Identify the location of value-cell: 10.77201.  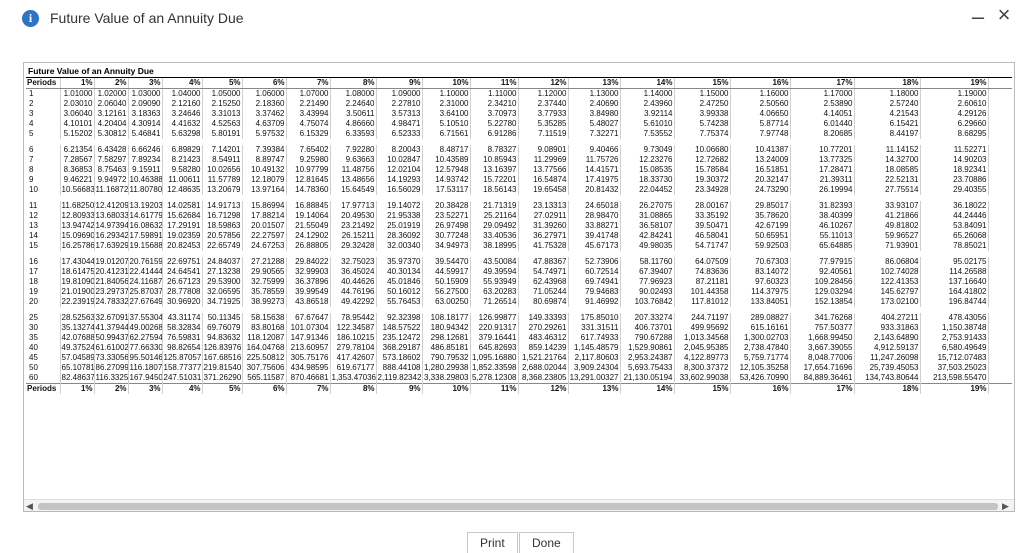
(822, 150).